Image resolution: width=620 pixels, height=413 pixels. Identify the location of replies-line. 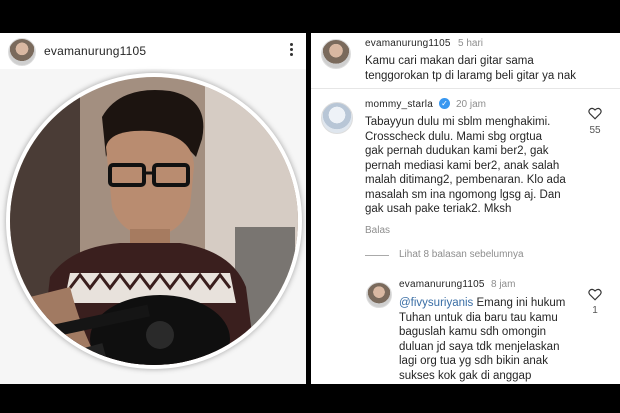
(377, 255).